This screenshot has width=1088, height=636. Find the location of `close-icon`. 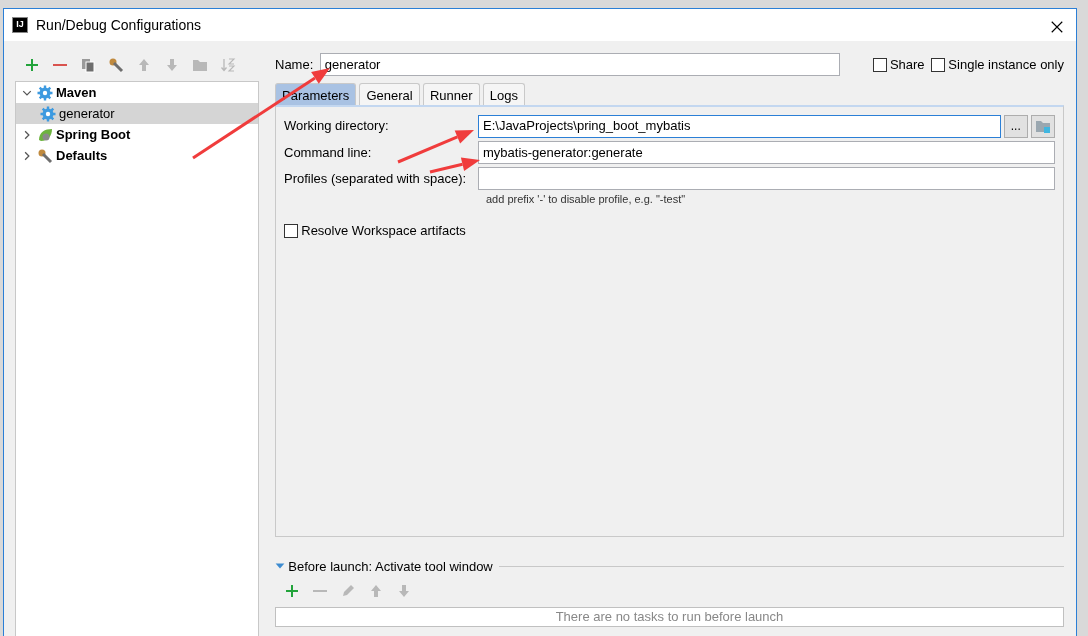

close-icon is located at coordinates (1057, 26).